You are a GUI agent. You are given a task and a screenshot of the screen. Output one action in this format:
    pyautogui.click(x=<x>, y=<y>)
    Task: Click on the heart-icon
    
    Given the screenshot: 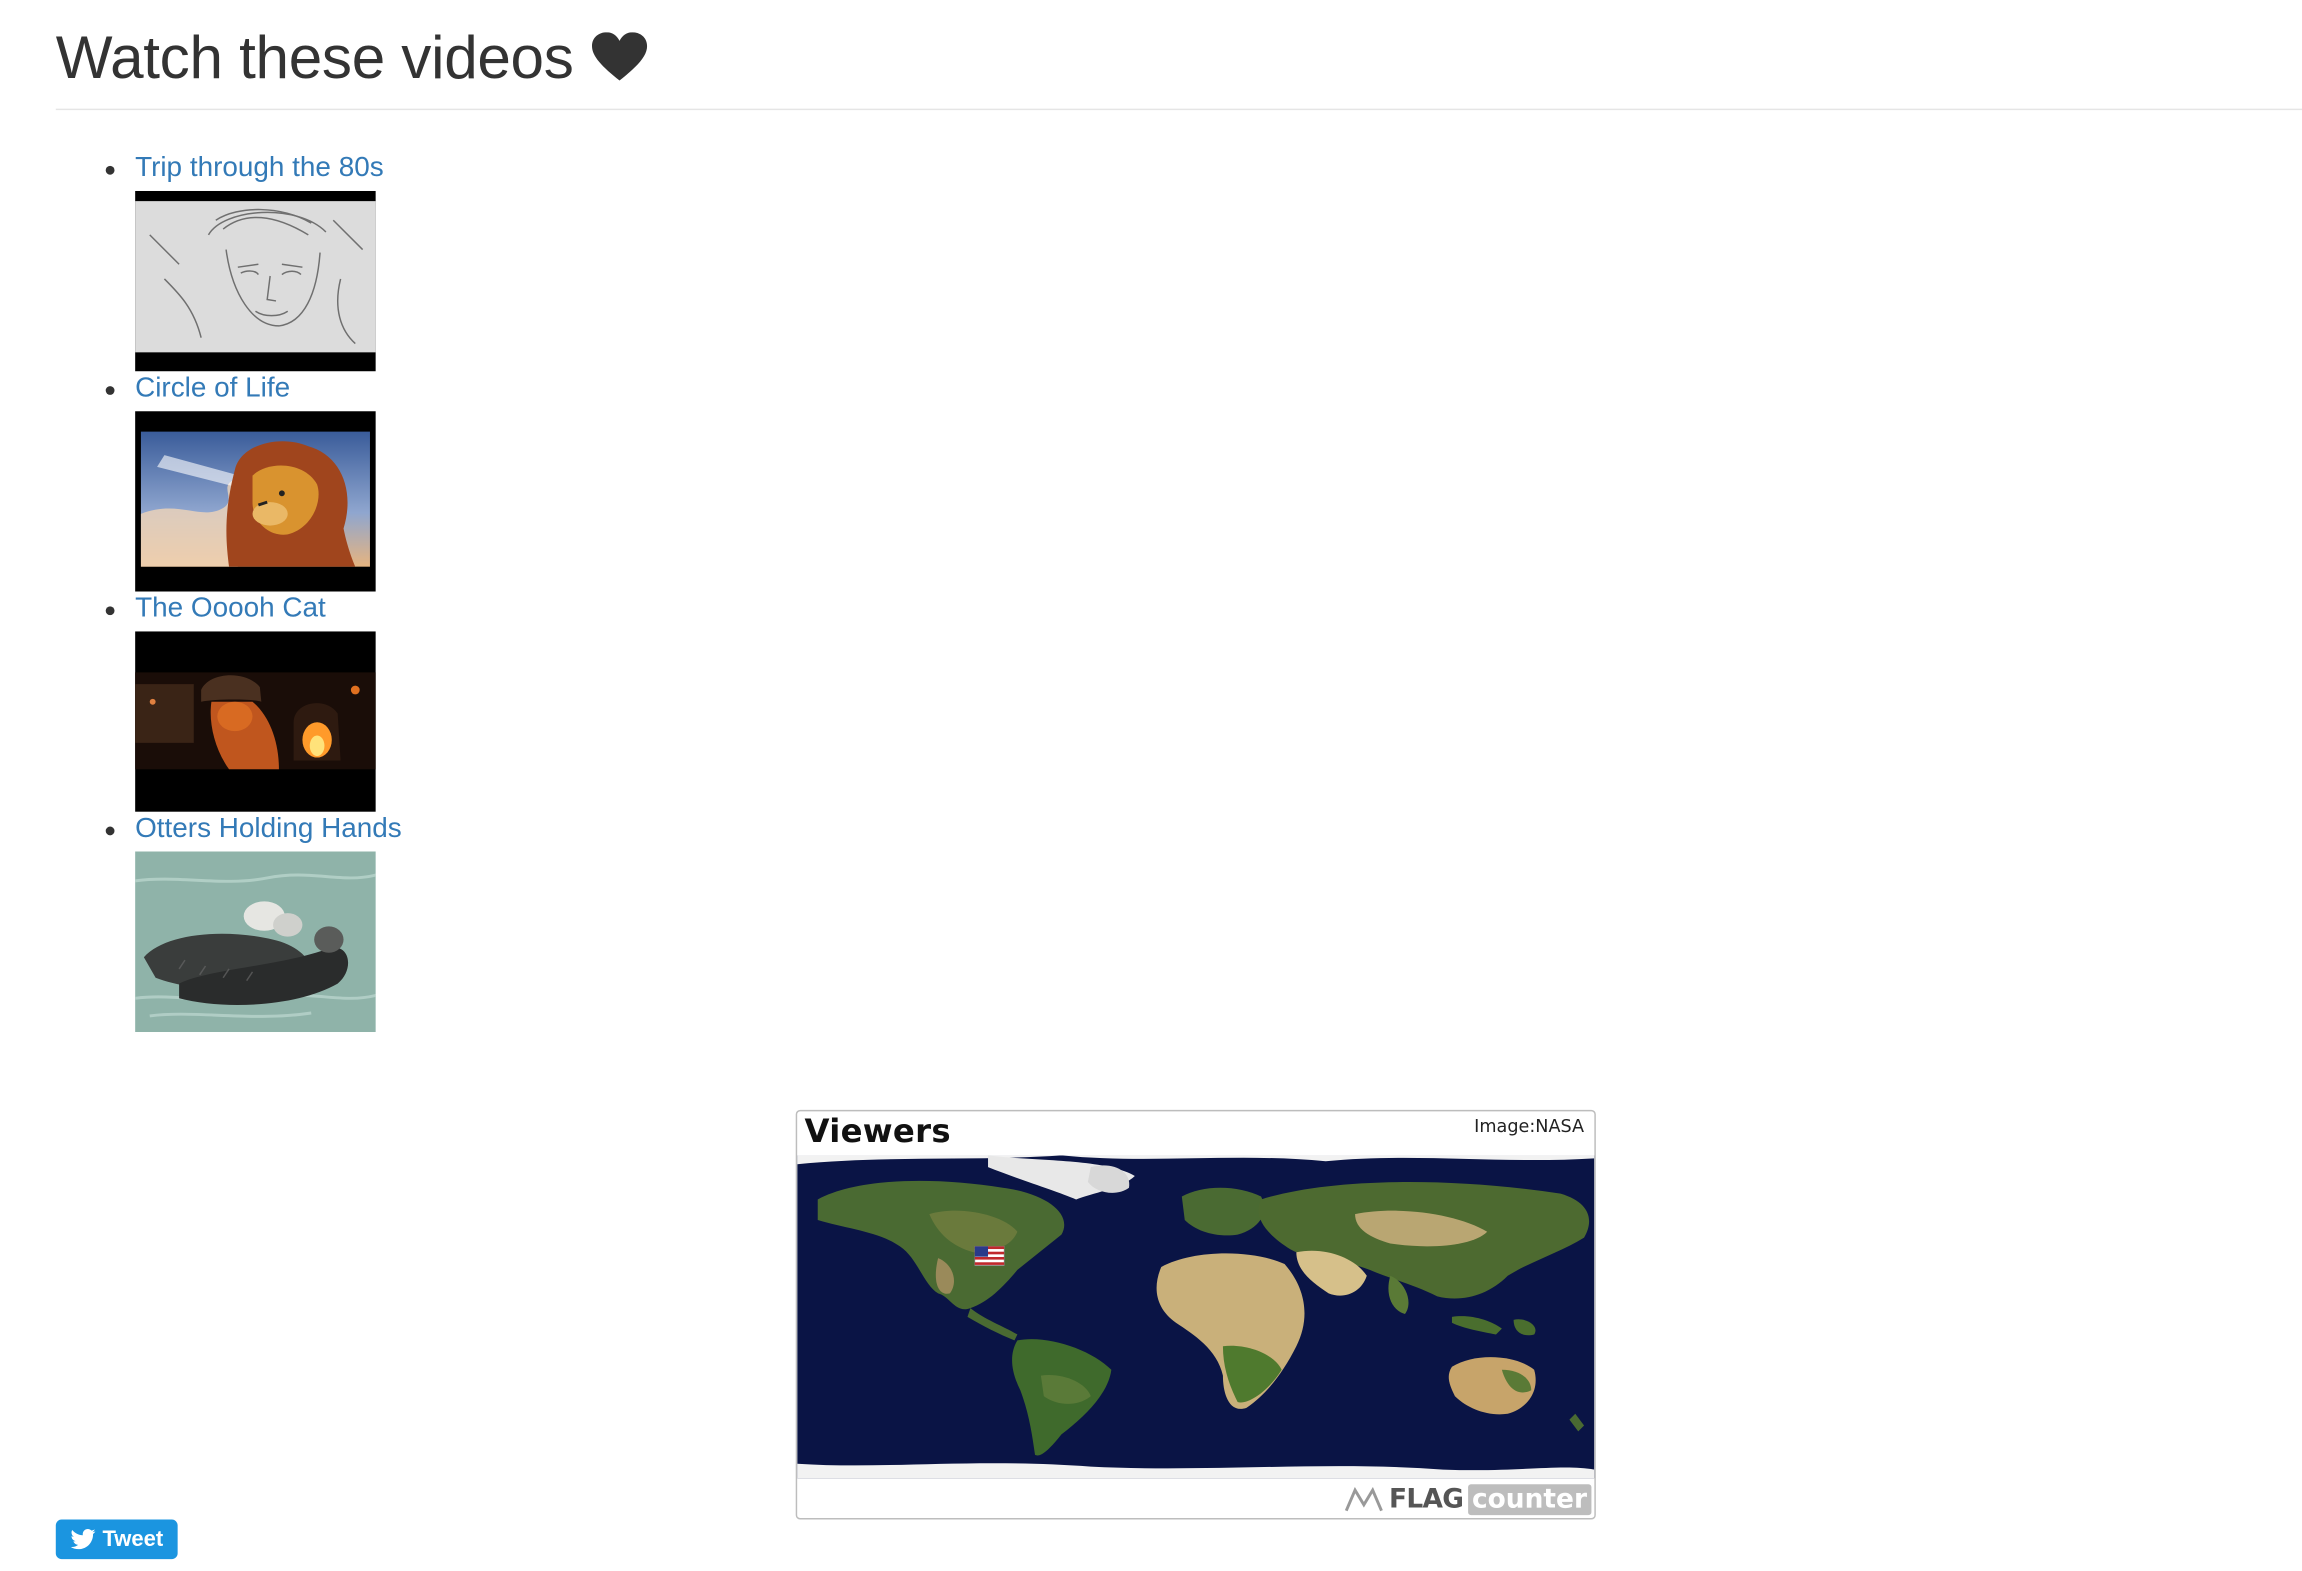 What is the action you would take?
    pyautogui.click(x=619, y=56)
    